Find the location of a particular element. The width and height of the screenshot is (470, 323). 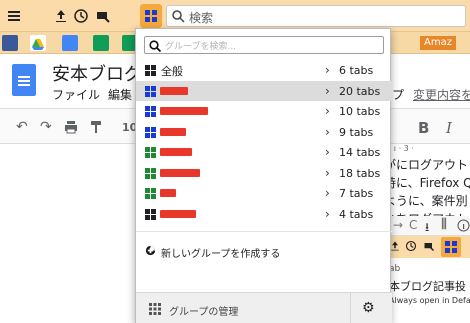

bold-icon: B is located at coordinates (423, 128).